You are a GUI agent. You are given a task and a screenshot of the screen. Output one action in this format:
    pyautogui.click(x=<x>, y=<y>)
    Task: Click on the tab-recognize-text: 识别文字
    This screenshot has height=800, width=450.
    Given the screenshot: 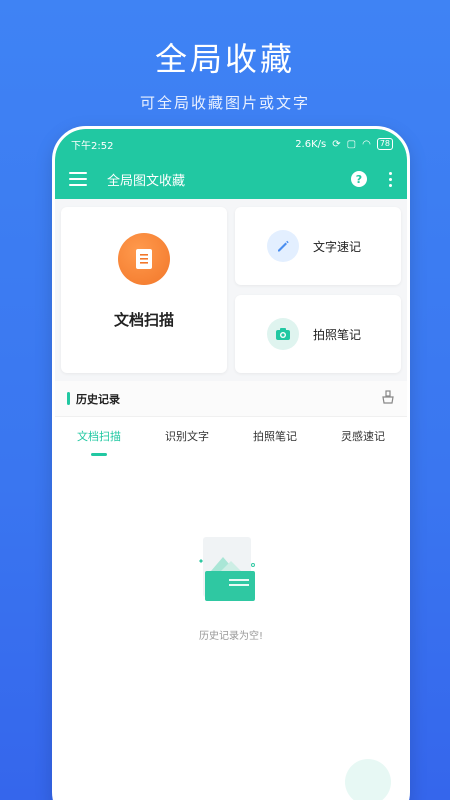 What is the action you would take?
    pyautogui.click(x=187, y=436)
    